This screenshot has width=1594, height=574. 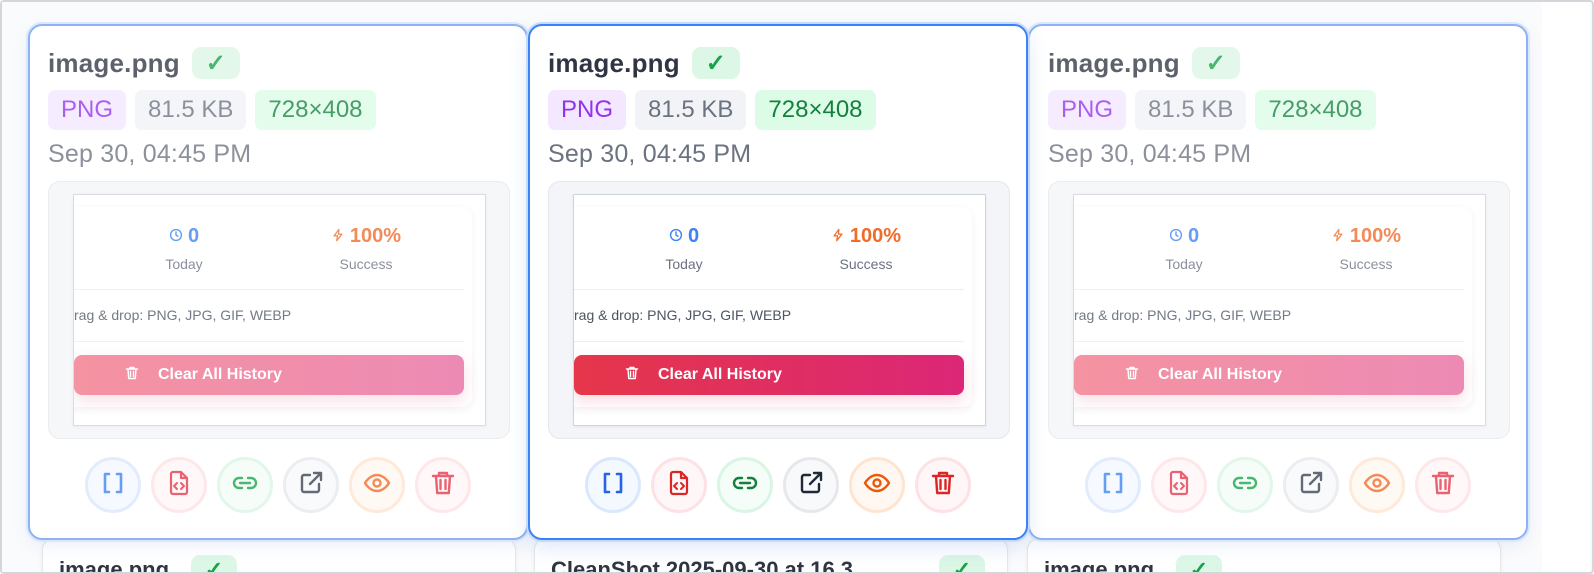 I want to click on file-name: CleanShot 2025-09-30 at 16.3, so click(x=702, y=564).